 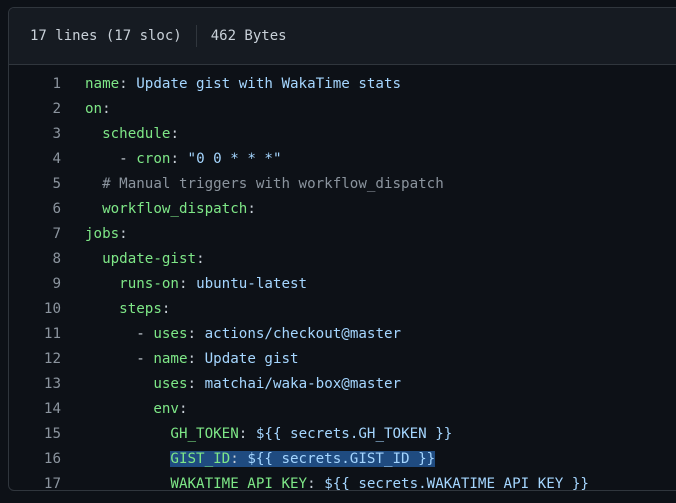 What do you see at coordinates (35, 334) in the screenshot?
I see `line-number: 11` at bounding box center [35, 334].